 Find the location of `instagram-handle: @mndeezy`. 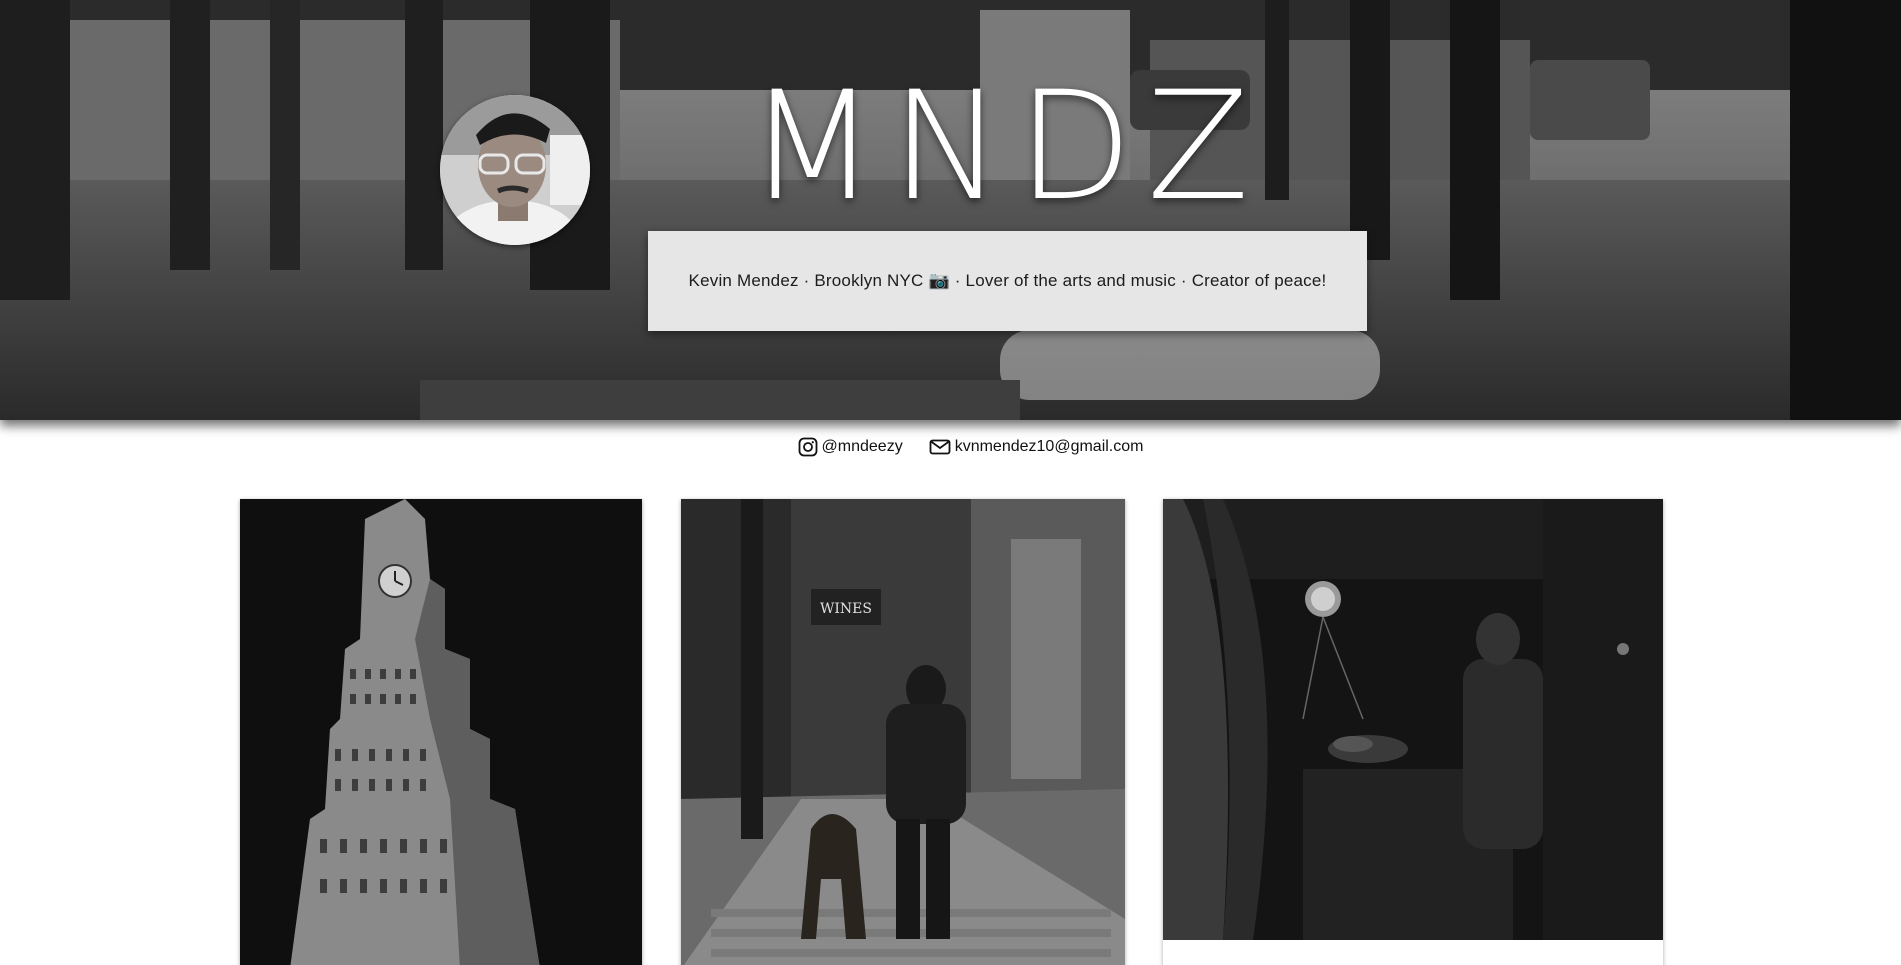

instagram-handle: @mndeezy is located at coordinates (862, 446).